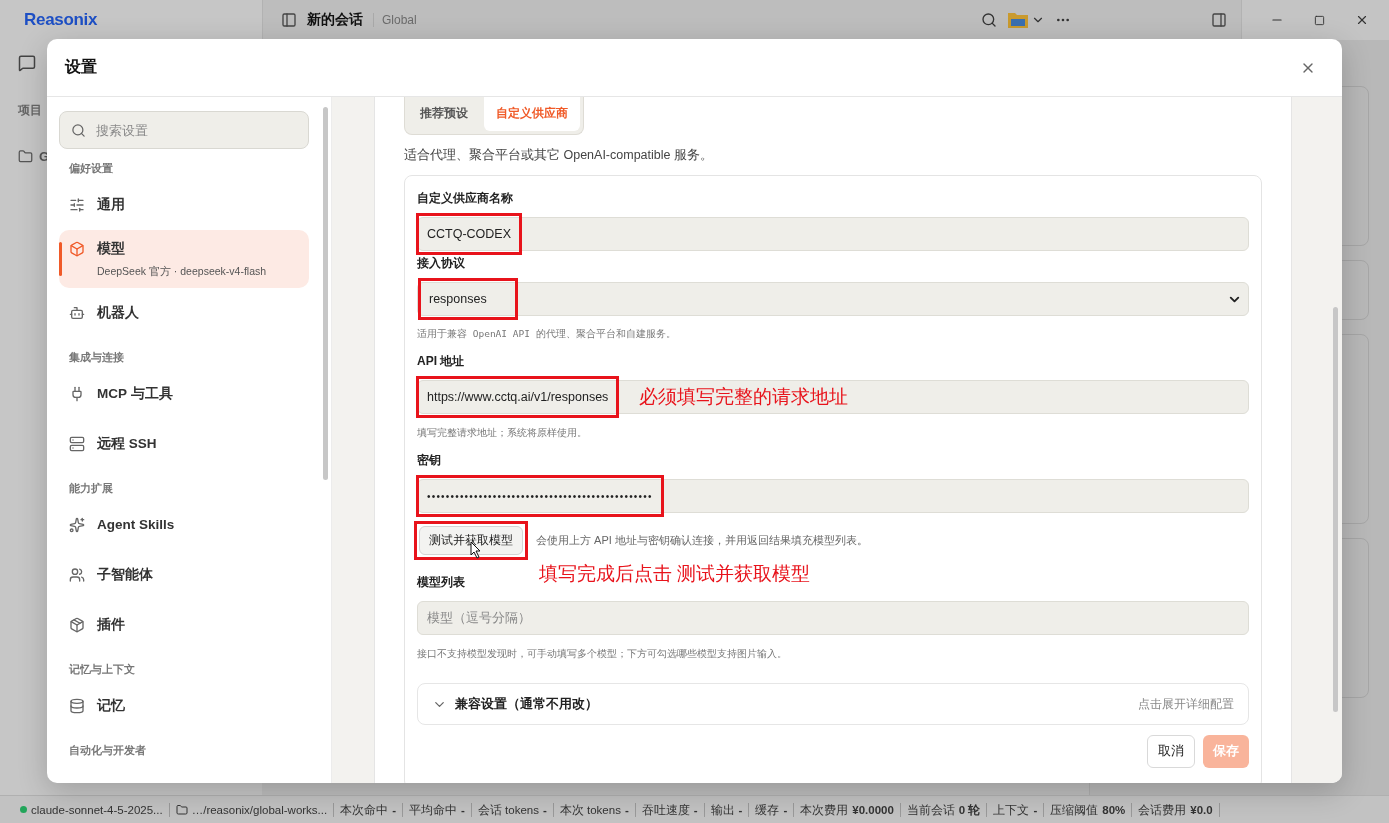 Image resolution: width=1389 pixels, height=823 pixels. I want to click on provider-tab: 推荐预设, so click(444, 114).